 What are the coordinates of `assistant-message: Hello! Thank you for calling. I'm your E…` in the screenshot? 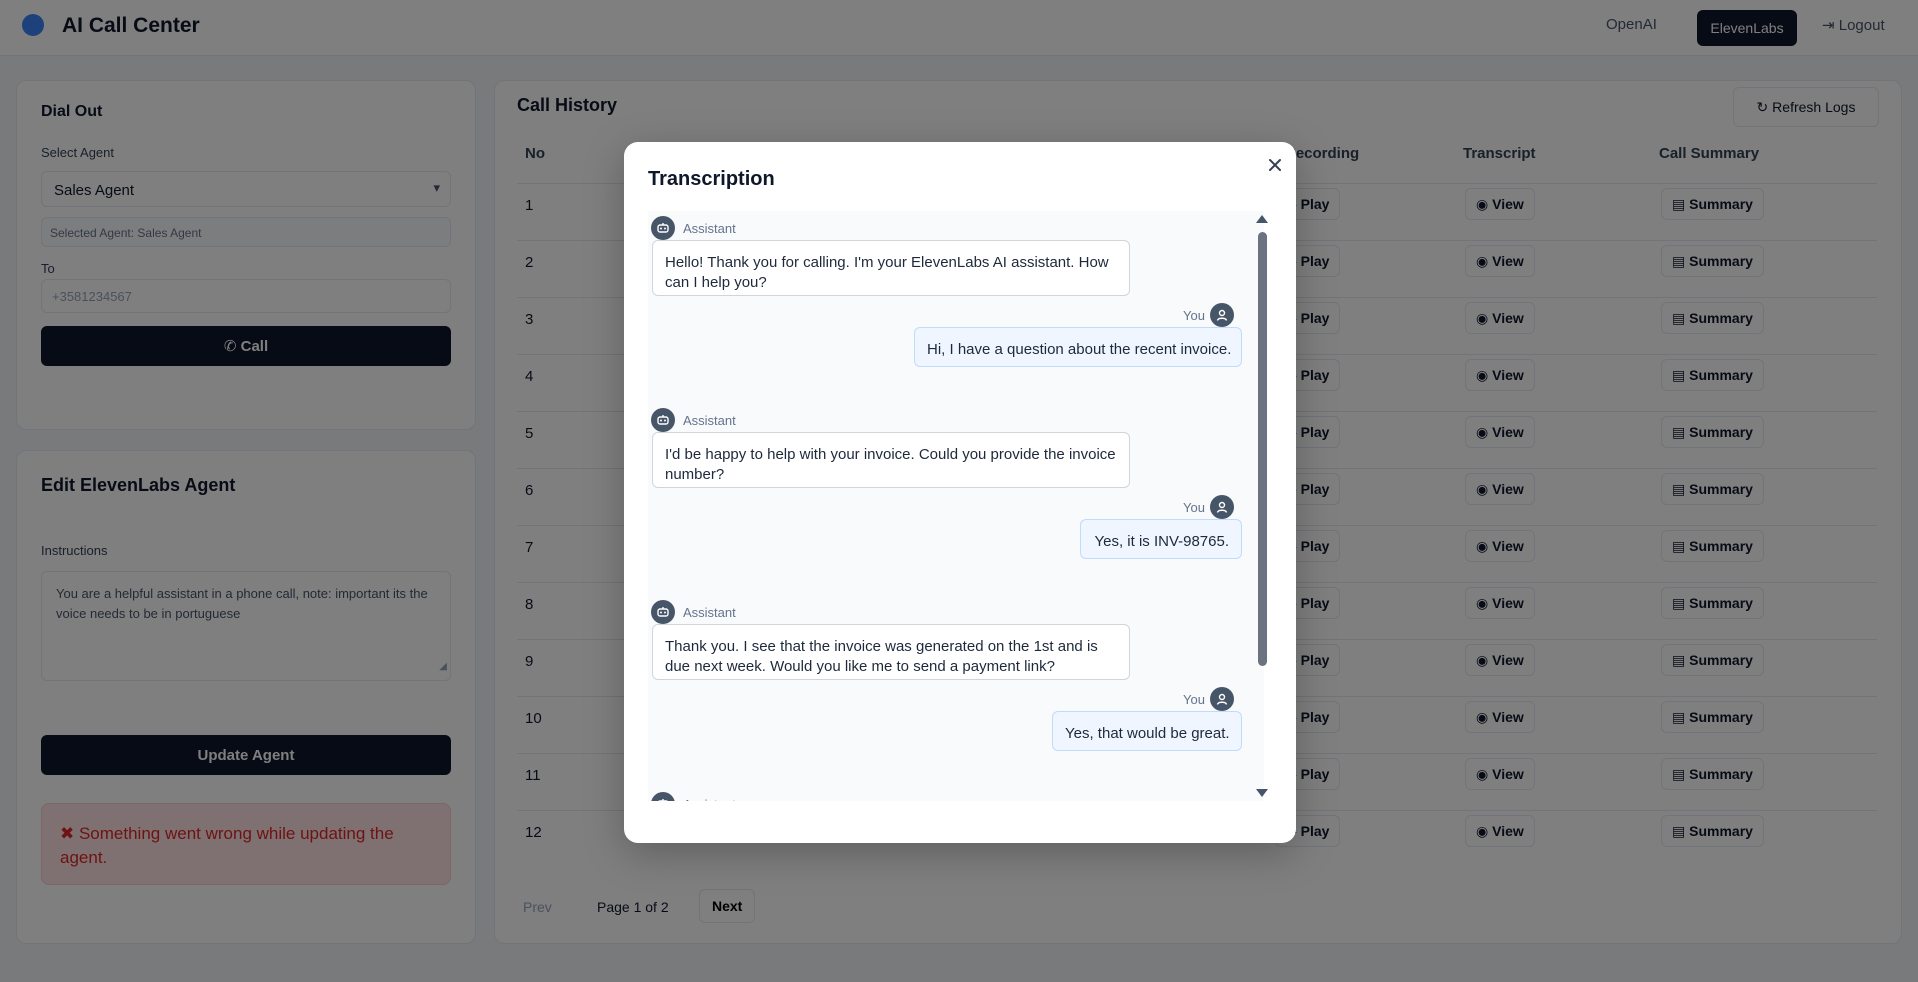 It's located at (891, 268).